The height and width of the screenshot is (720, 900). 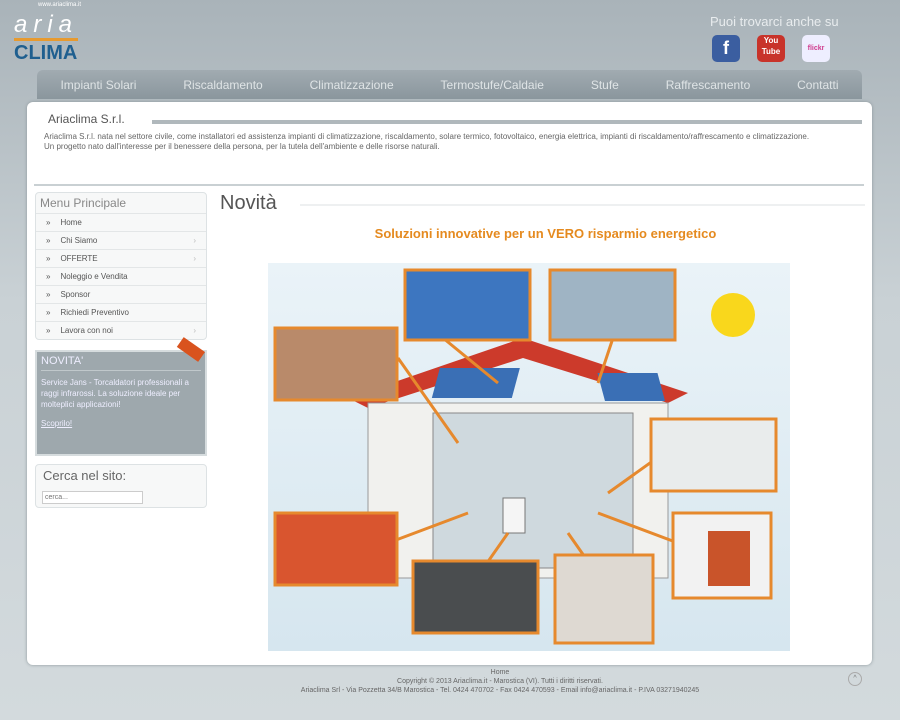 I want to click on page-url: www.ariaclima.it, so click(x=60, y=5).